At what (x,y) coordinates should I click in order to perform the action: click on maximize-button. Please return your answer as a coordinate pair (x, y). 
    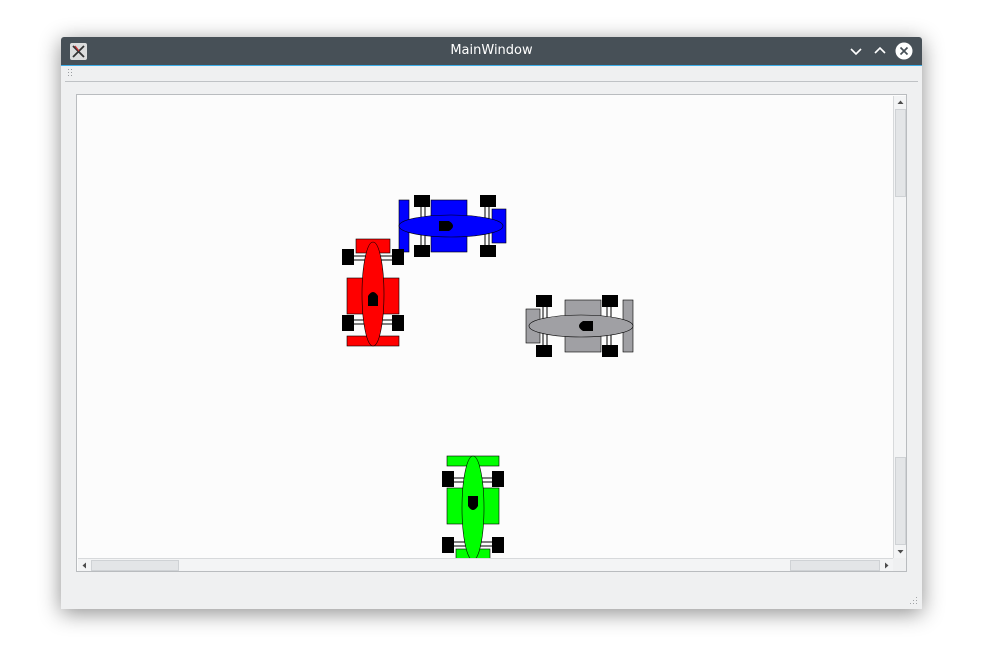
    Looking at the image, I should click on (880, 51).